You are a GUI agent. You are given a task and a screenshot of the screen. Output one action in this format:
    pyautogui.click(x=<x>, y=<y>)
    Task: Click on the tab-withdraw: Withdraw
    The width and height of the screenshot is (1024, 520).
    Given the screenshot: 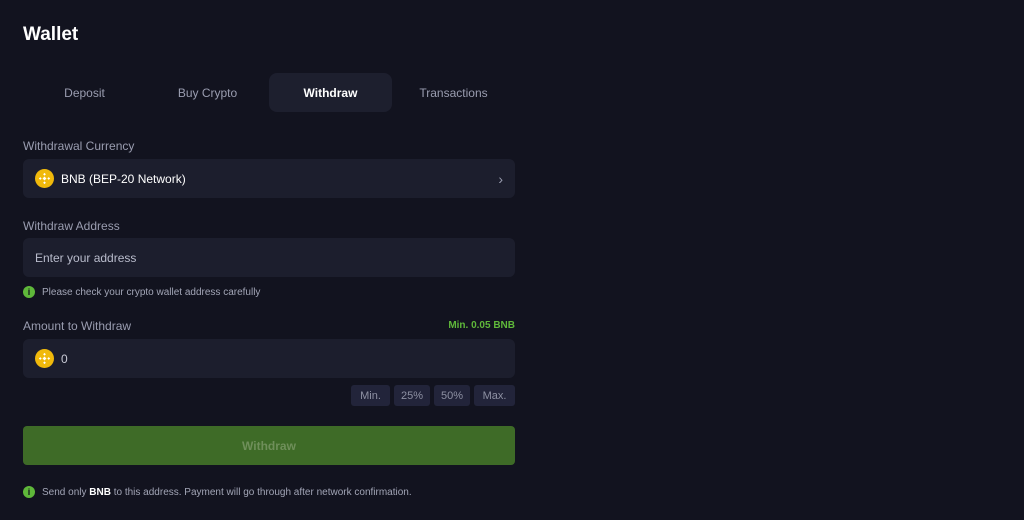 What is the action you would take?
    pyautogui.click(x=330, y=92)
    